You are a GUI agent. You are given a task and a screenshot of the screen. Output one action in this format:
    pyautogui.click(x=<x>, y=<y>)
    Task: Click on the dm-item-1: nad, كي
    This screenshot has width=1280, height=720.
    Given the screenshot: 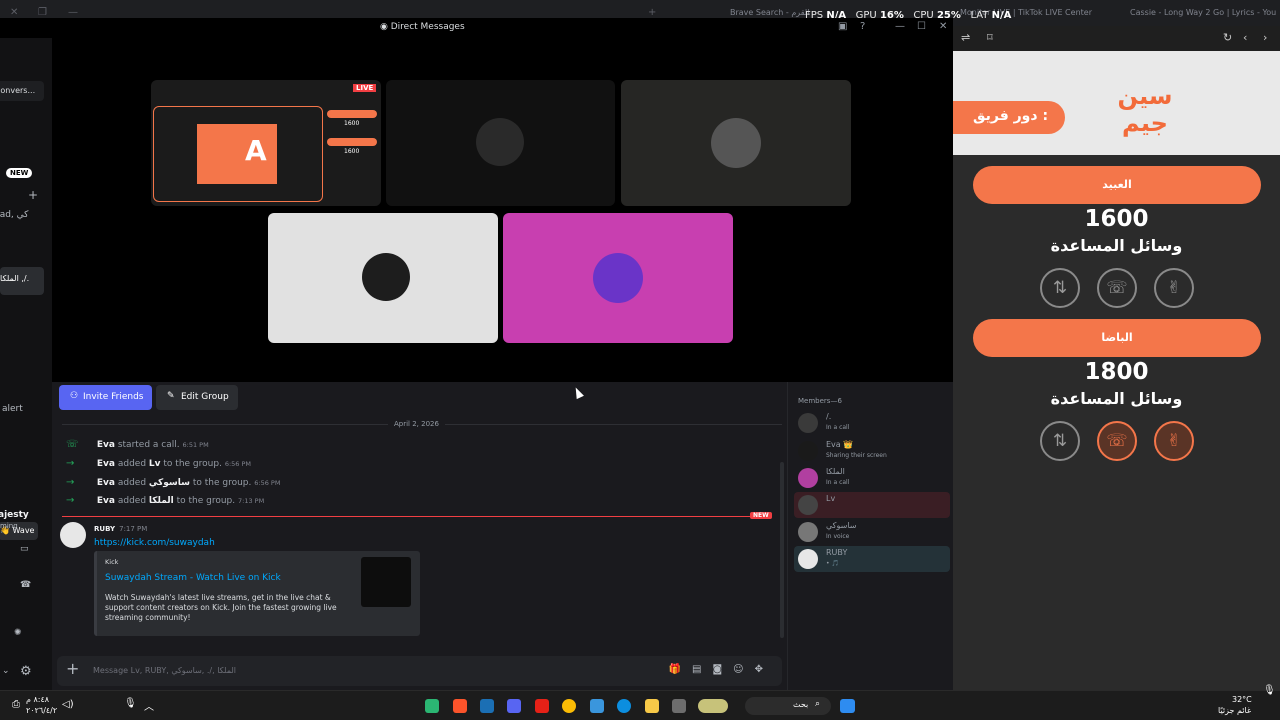 What is the action you would take?
    pyautogui.click(x=14, y=215)
    